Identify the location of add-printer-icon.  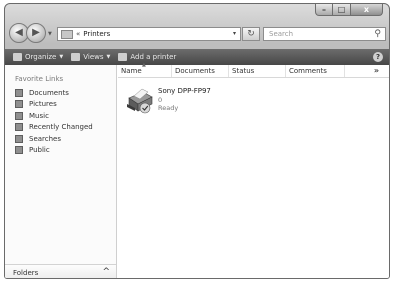
(123, 57).